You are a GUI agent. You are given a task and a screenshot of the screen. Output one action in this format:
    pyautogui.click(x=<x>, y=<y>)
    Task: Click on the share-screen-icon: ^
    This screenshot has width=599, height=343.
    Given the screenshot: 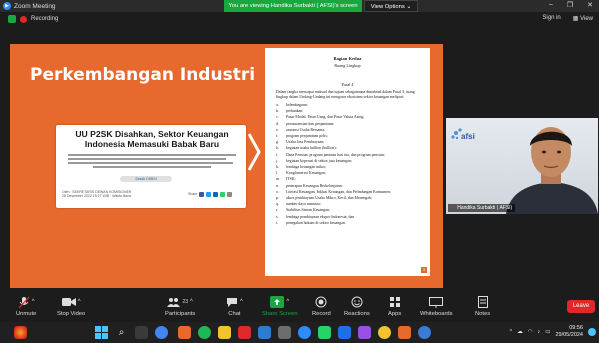 What is the action you would take?
    pyautogui.click(x=279, y=302)
    